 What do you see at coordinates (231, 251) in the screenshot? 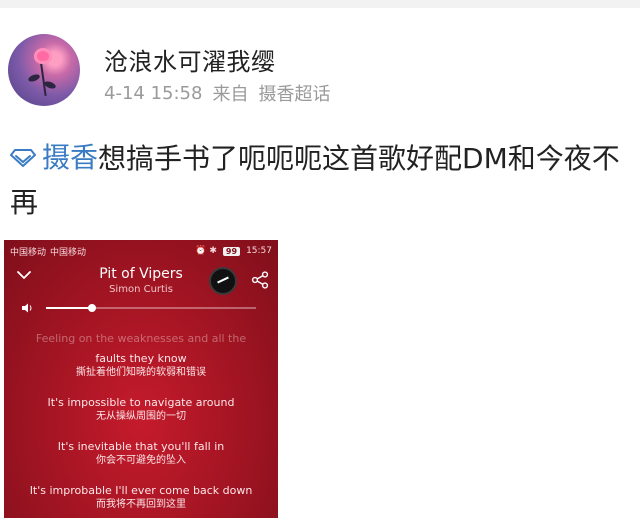
I see `battery-badge: 99` at bounding box center [231, 251].